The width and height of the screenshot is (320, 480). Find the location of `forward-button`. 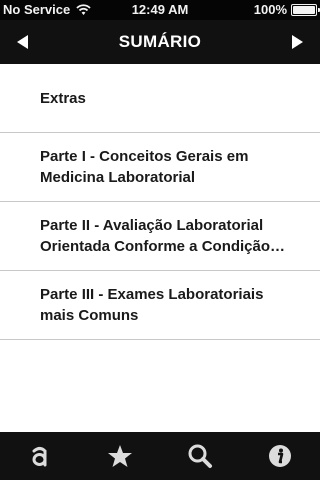

forward-button is located at coordinates (298, 42).